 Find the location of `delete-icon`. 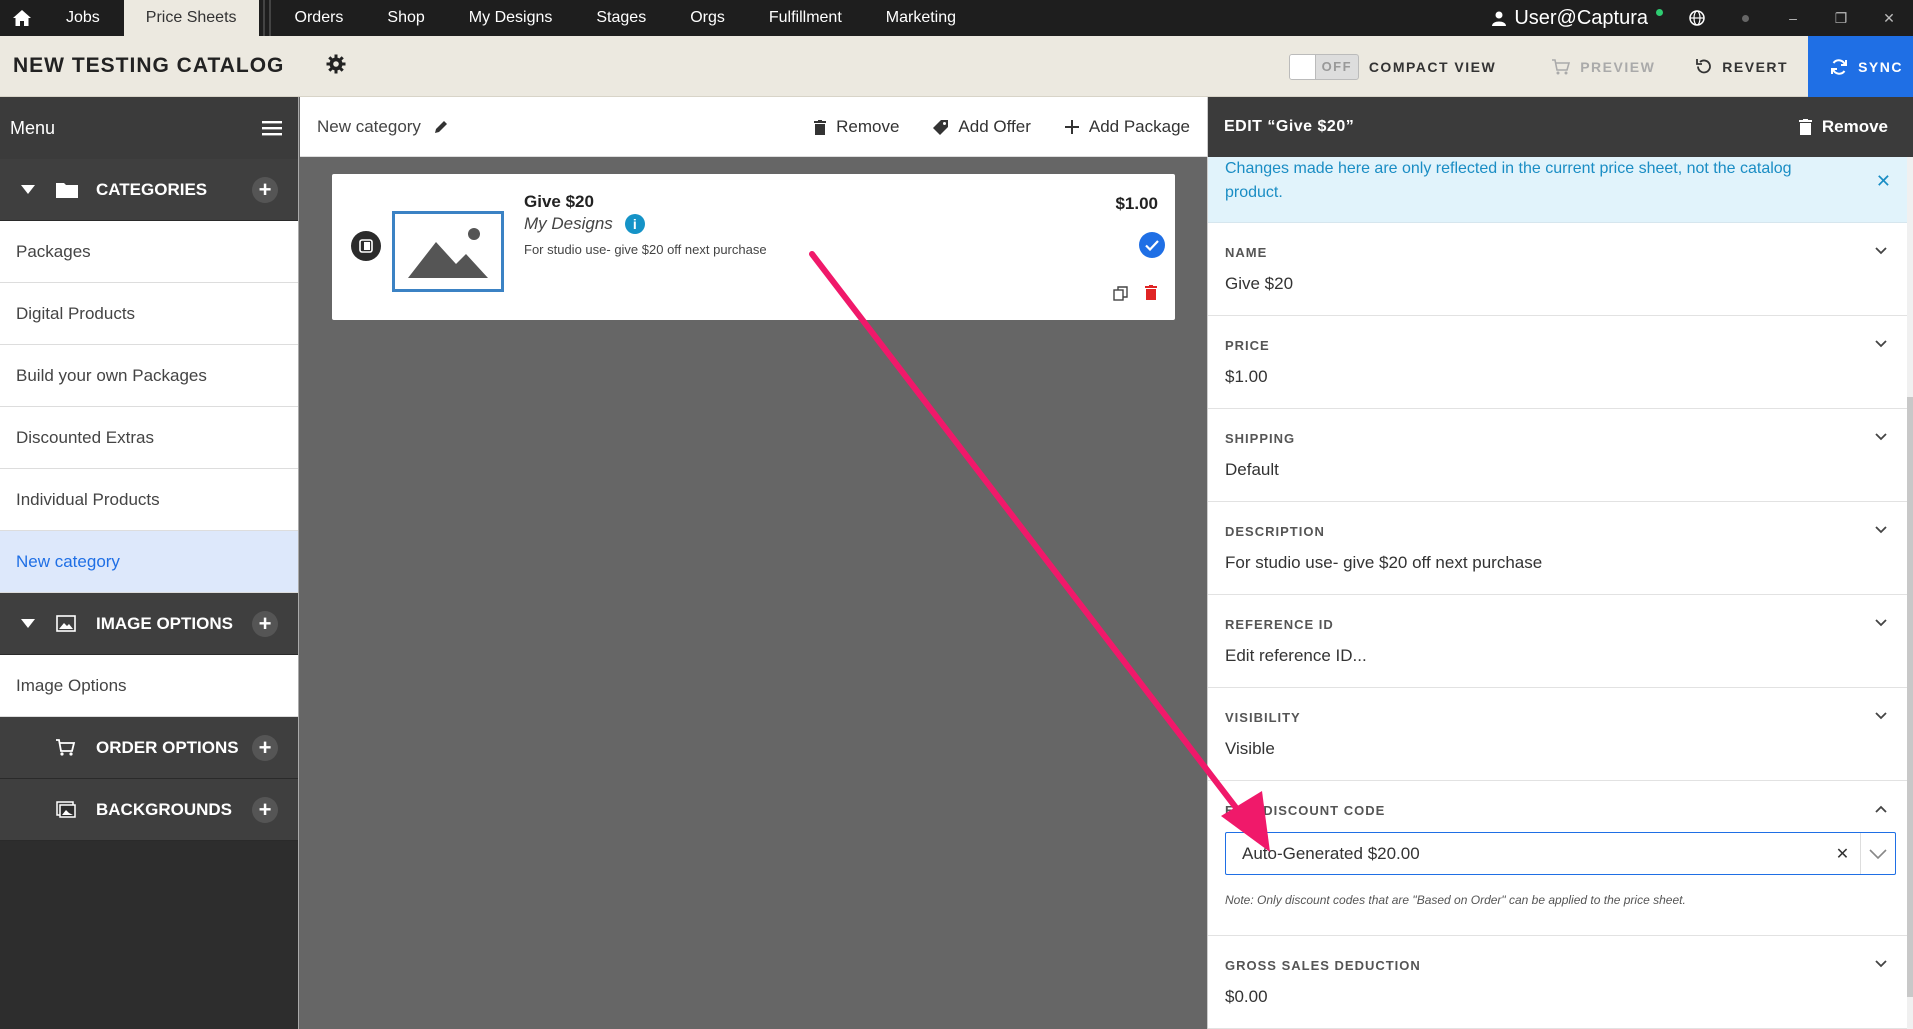

delete-icon is located at coordinates (1151, 295).